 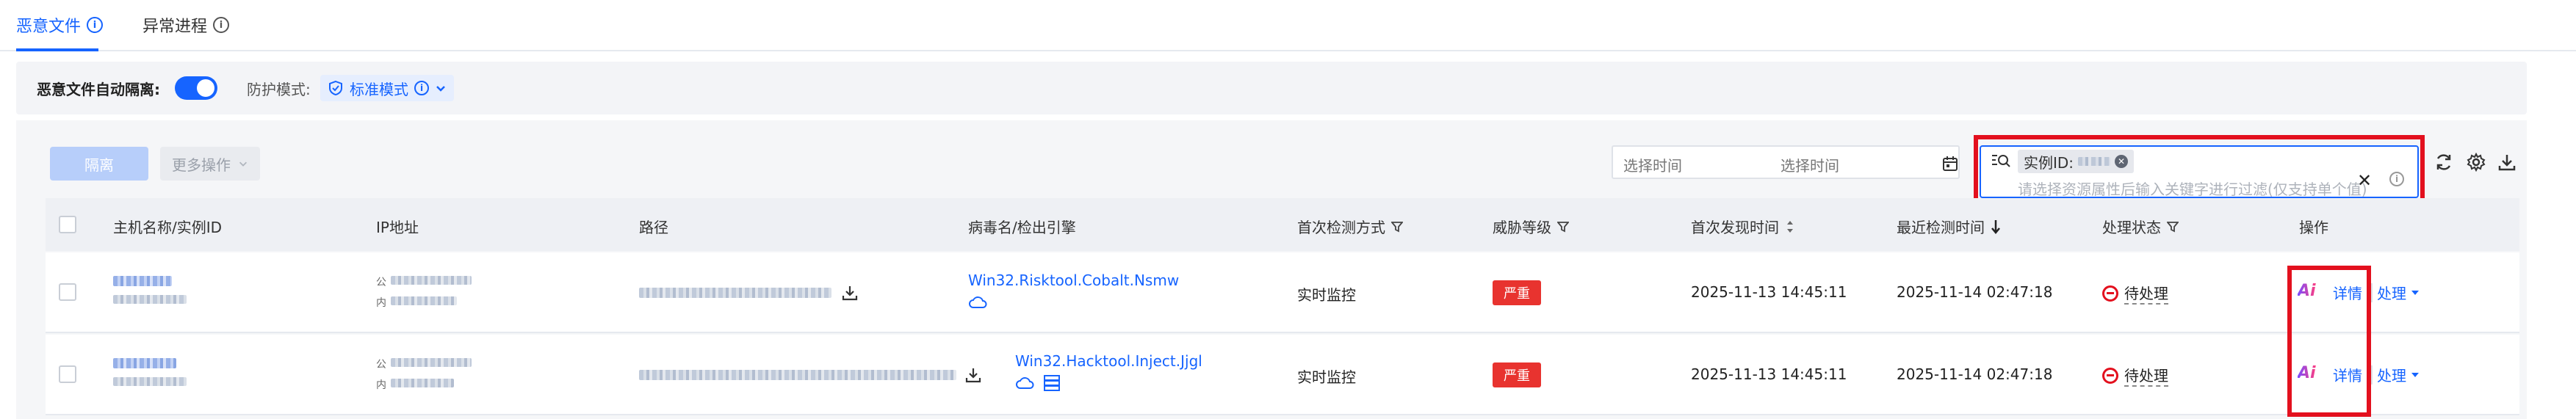 I want to click on active-tab-indicator, so click(x=57, y=50).